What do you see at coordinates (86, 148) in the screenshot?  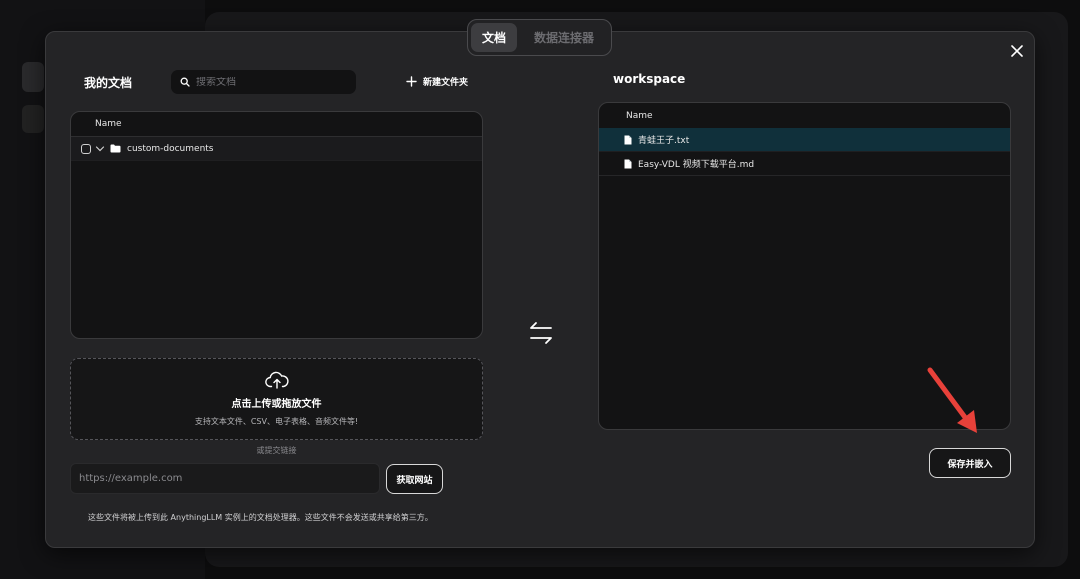 I see `checkbox-icon` at bounding box center [86, 148].